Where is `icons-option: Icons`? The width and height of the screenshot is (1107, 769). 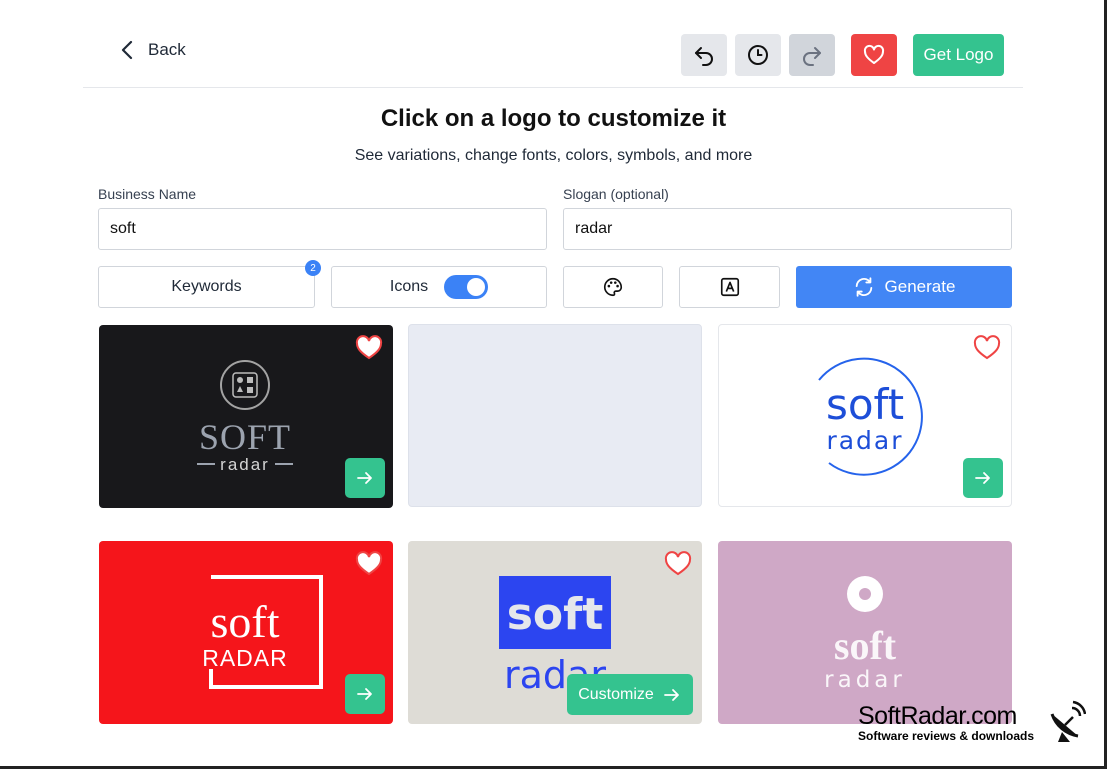
icons-option: Icons is located at coordinates (439, 287).